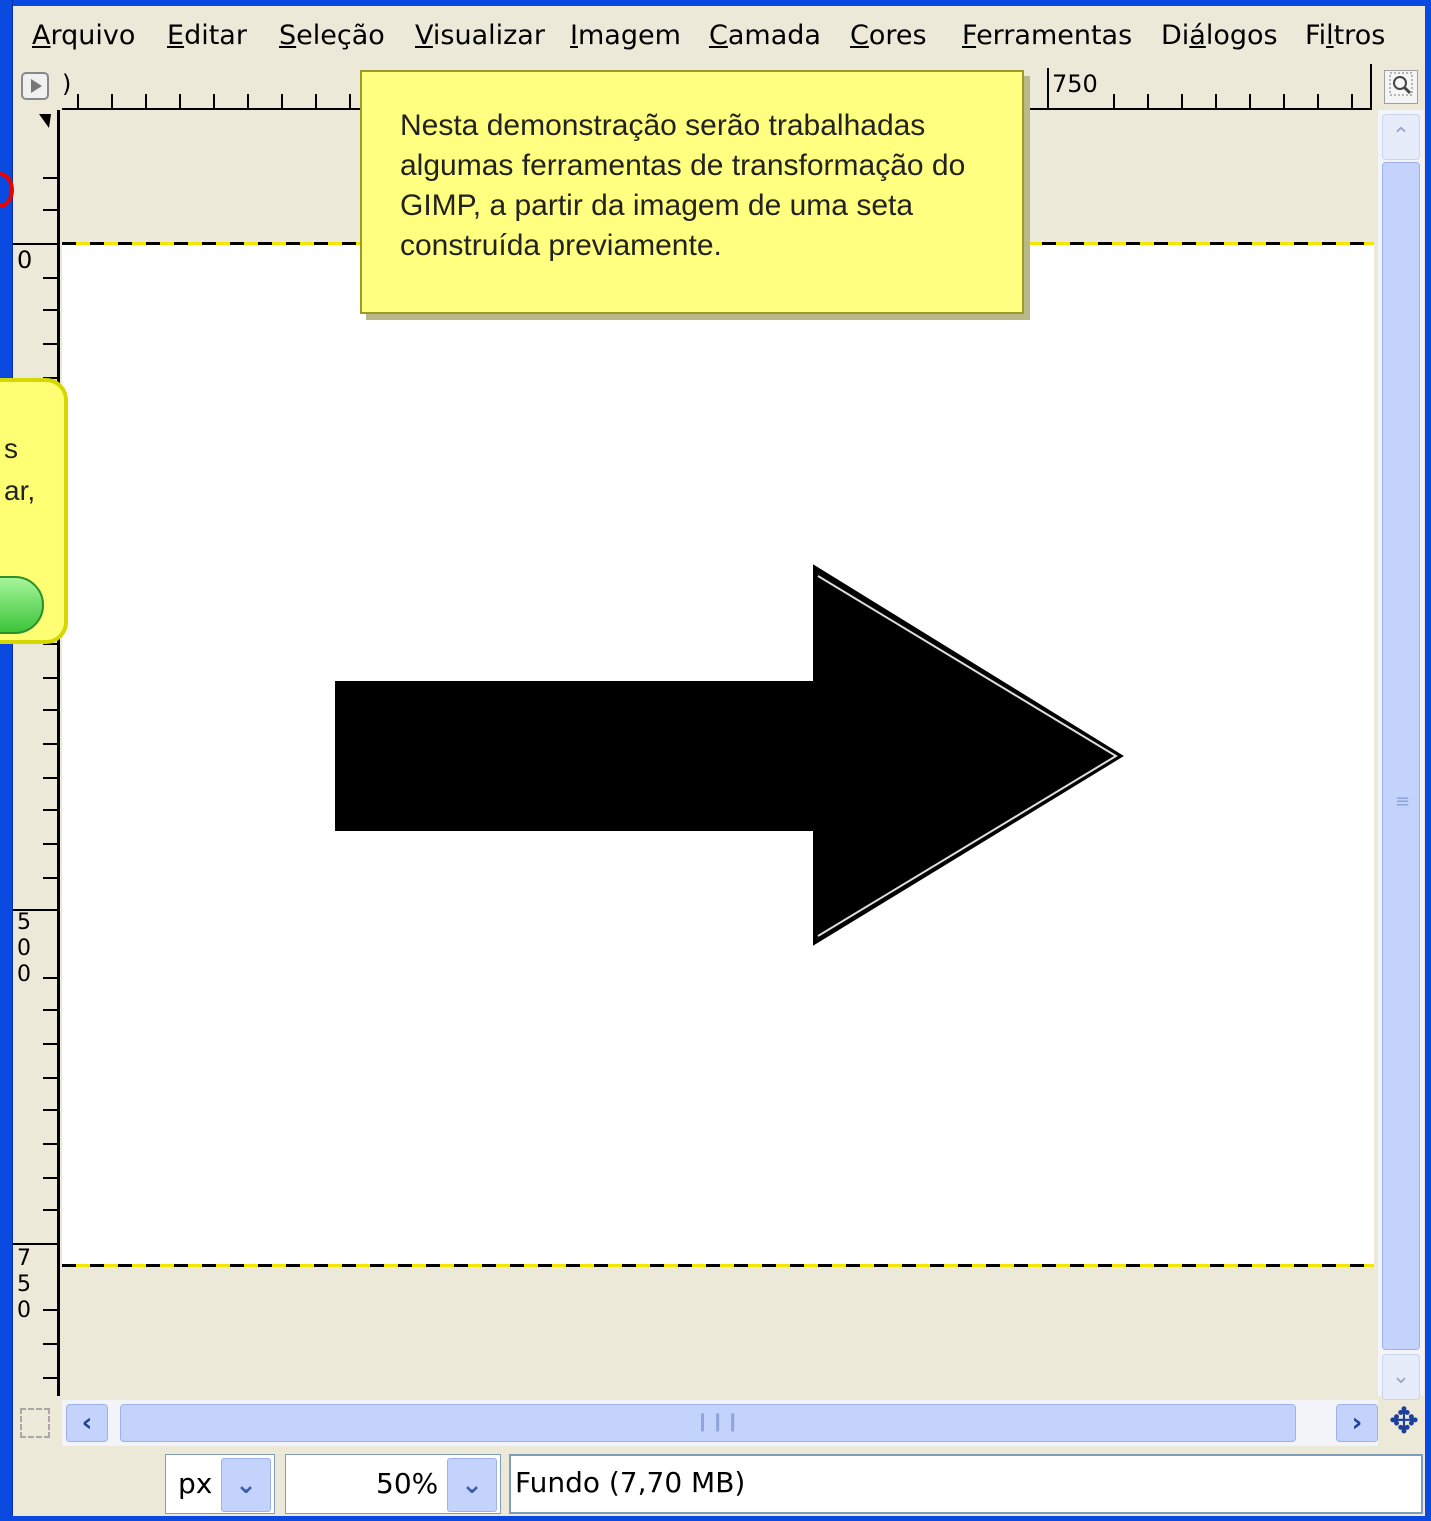 The width and height of the screenshot is (1431, 1521). Describe the element at coordinates (332, 35) in the screenshot. I see `menu-selecao: Seleção` at that location.